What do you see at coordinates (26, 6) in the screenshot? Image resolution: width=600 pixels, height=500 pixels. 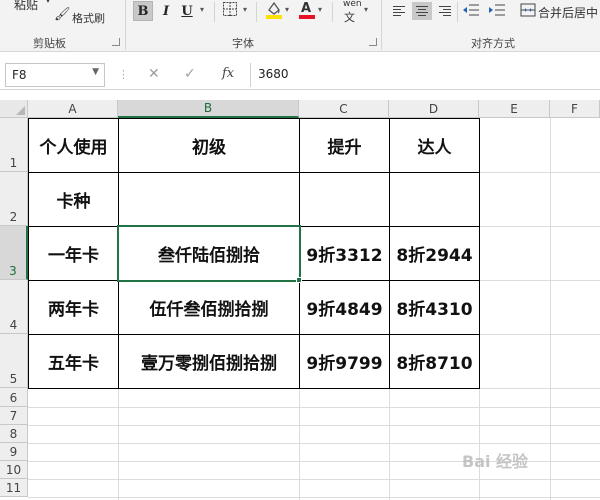 I see `paste-button: 粘贴` at bounding box center [26, 6].